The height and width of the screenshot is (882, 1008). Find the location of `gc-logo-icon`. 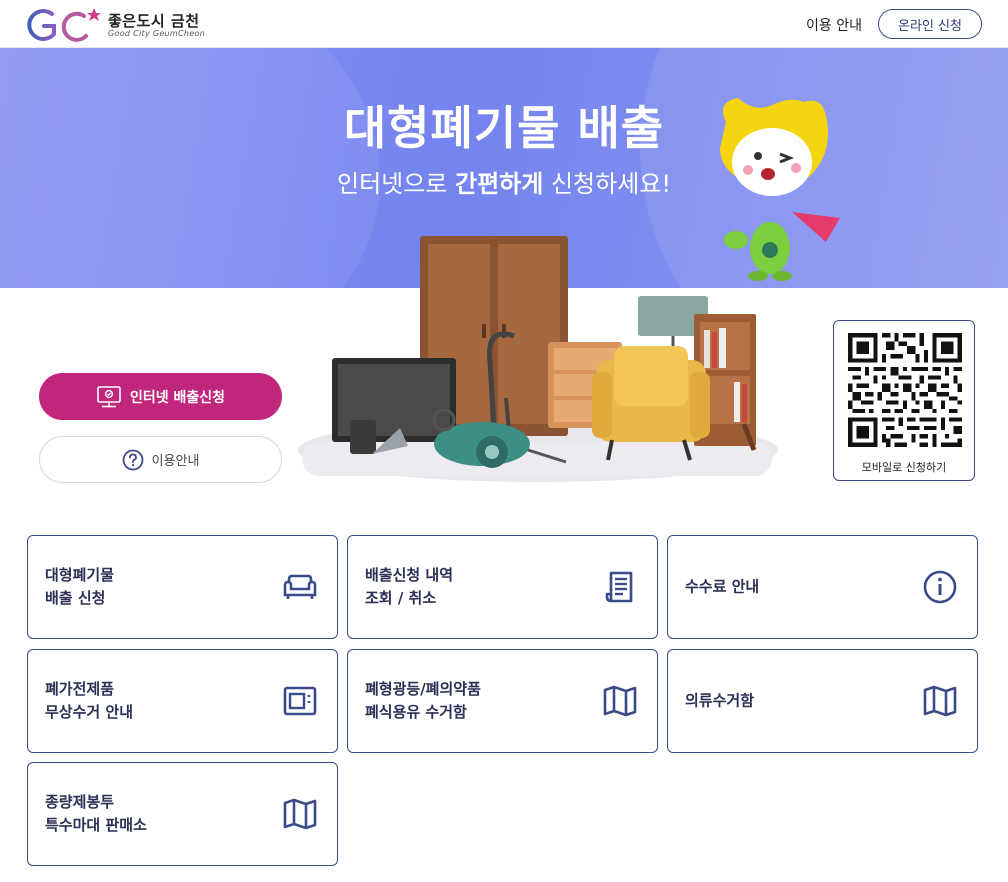

gc-logo-icon is located at coordinates (64, 25).